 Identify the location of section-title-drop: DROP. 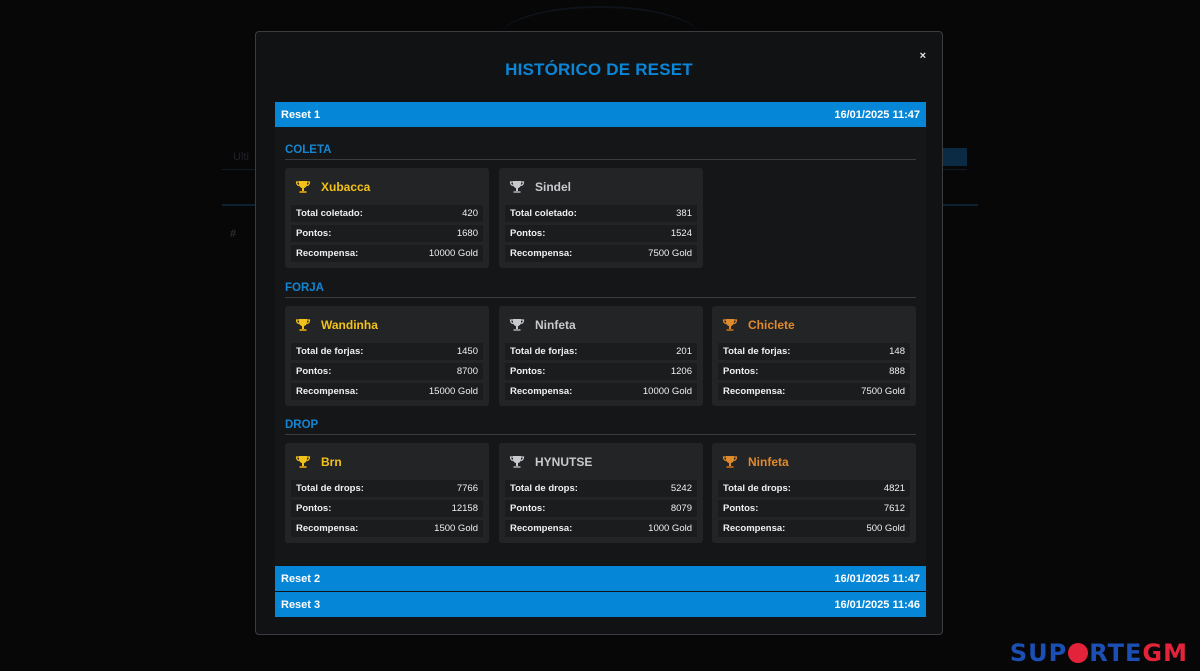
(600, 427).